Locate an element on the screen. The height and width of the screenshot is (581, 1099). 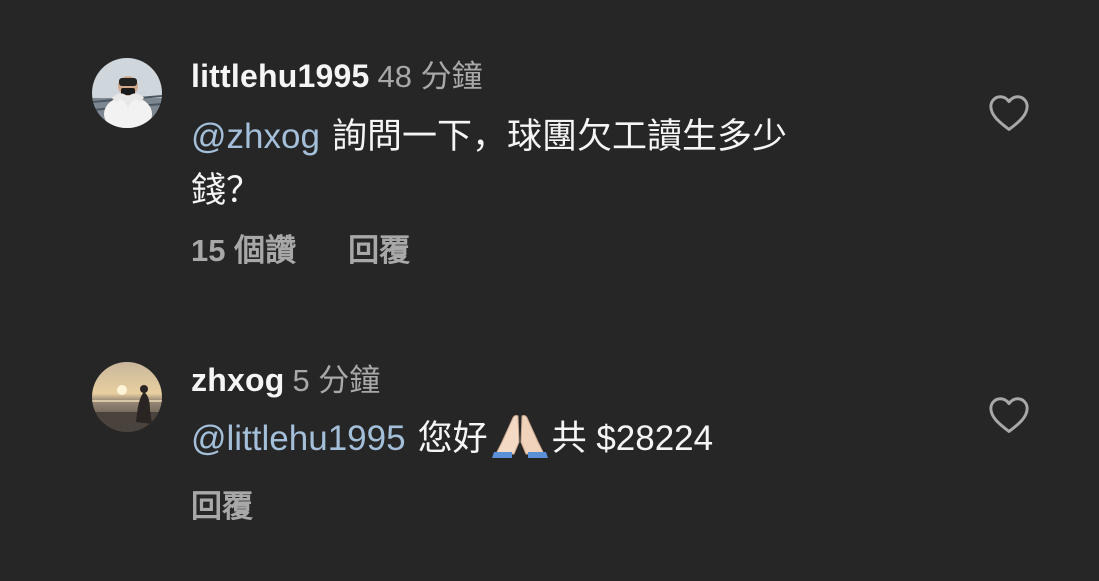
comment-text-segment: 共 $28224 is located at coordinates (632, 438).